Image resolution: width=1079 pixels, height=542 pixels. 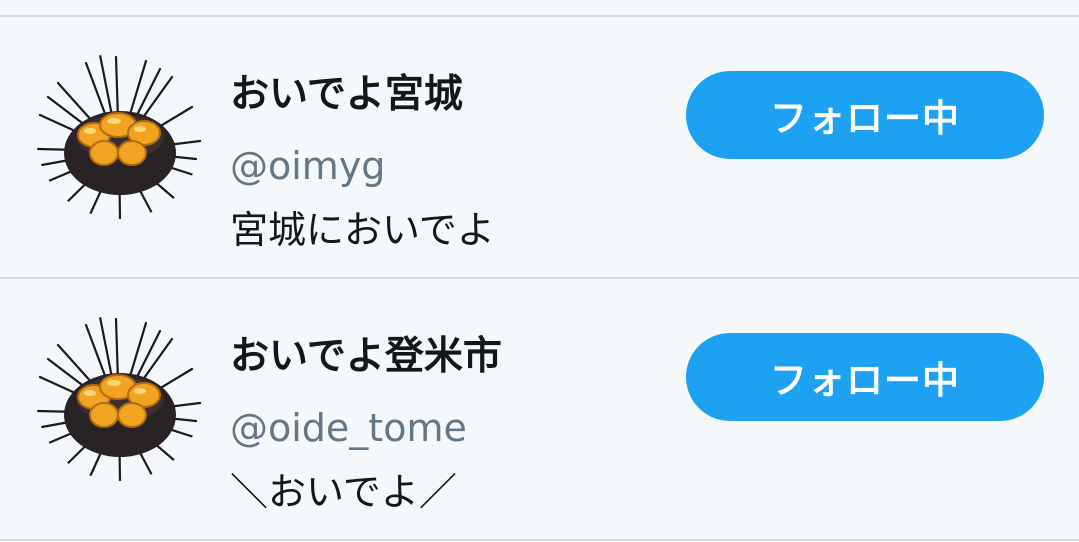 I want to click on divider, so click(x=539, y=540).